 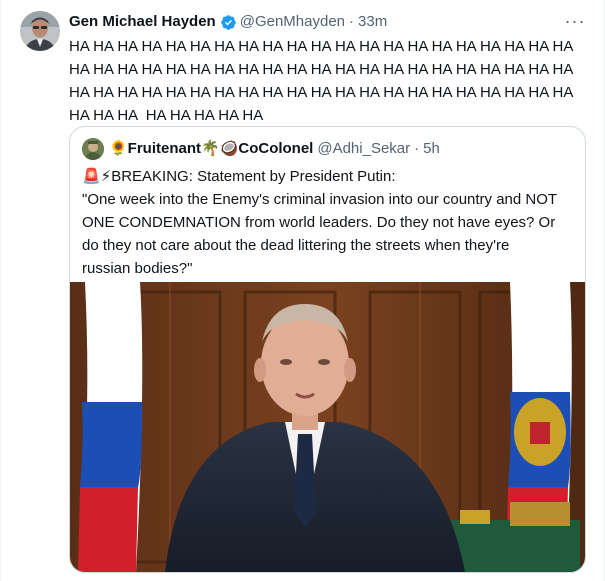 I want to click on quoted-tweet-timestamp: 5h, so click(x=431, y=149).